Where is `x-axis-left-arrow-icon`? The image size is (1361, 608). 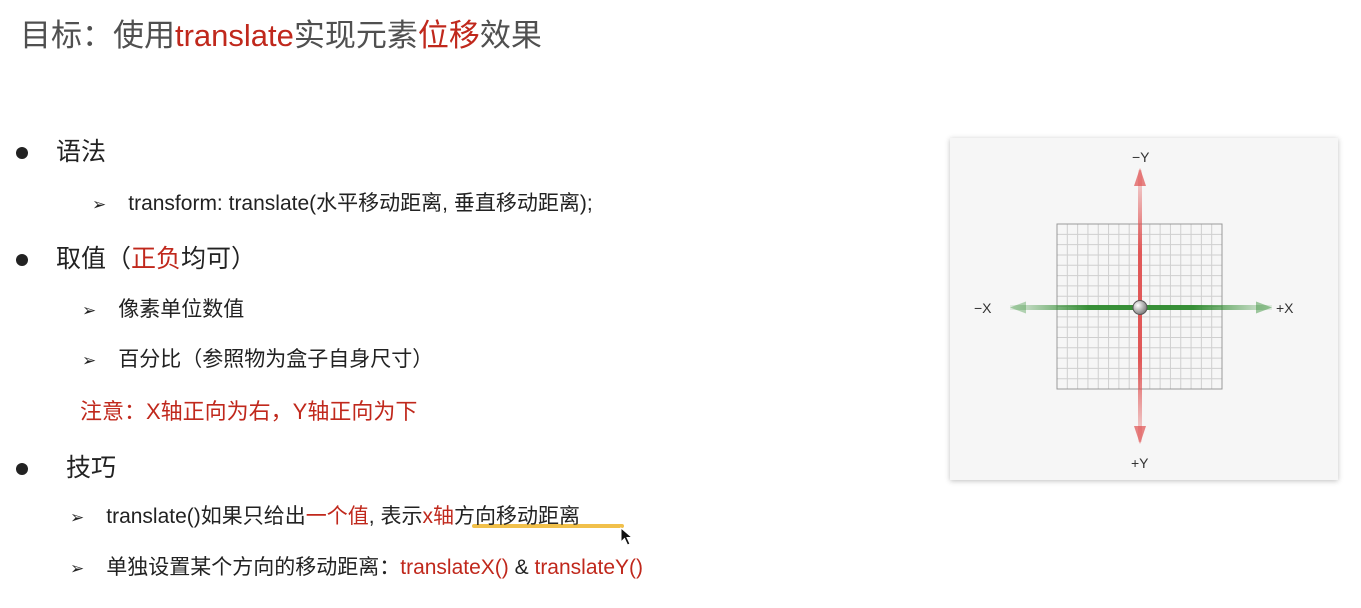
x-axis-left-arrow-icon is located at coordinates (1018, 307).